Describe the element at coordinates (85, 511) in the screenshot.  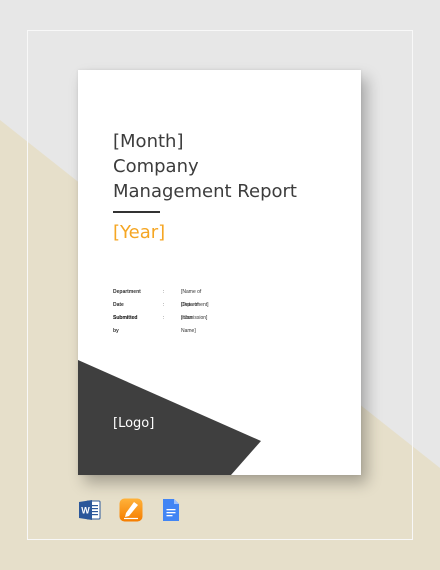
I see `svg-text: W` at that location.